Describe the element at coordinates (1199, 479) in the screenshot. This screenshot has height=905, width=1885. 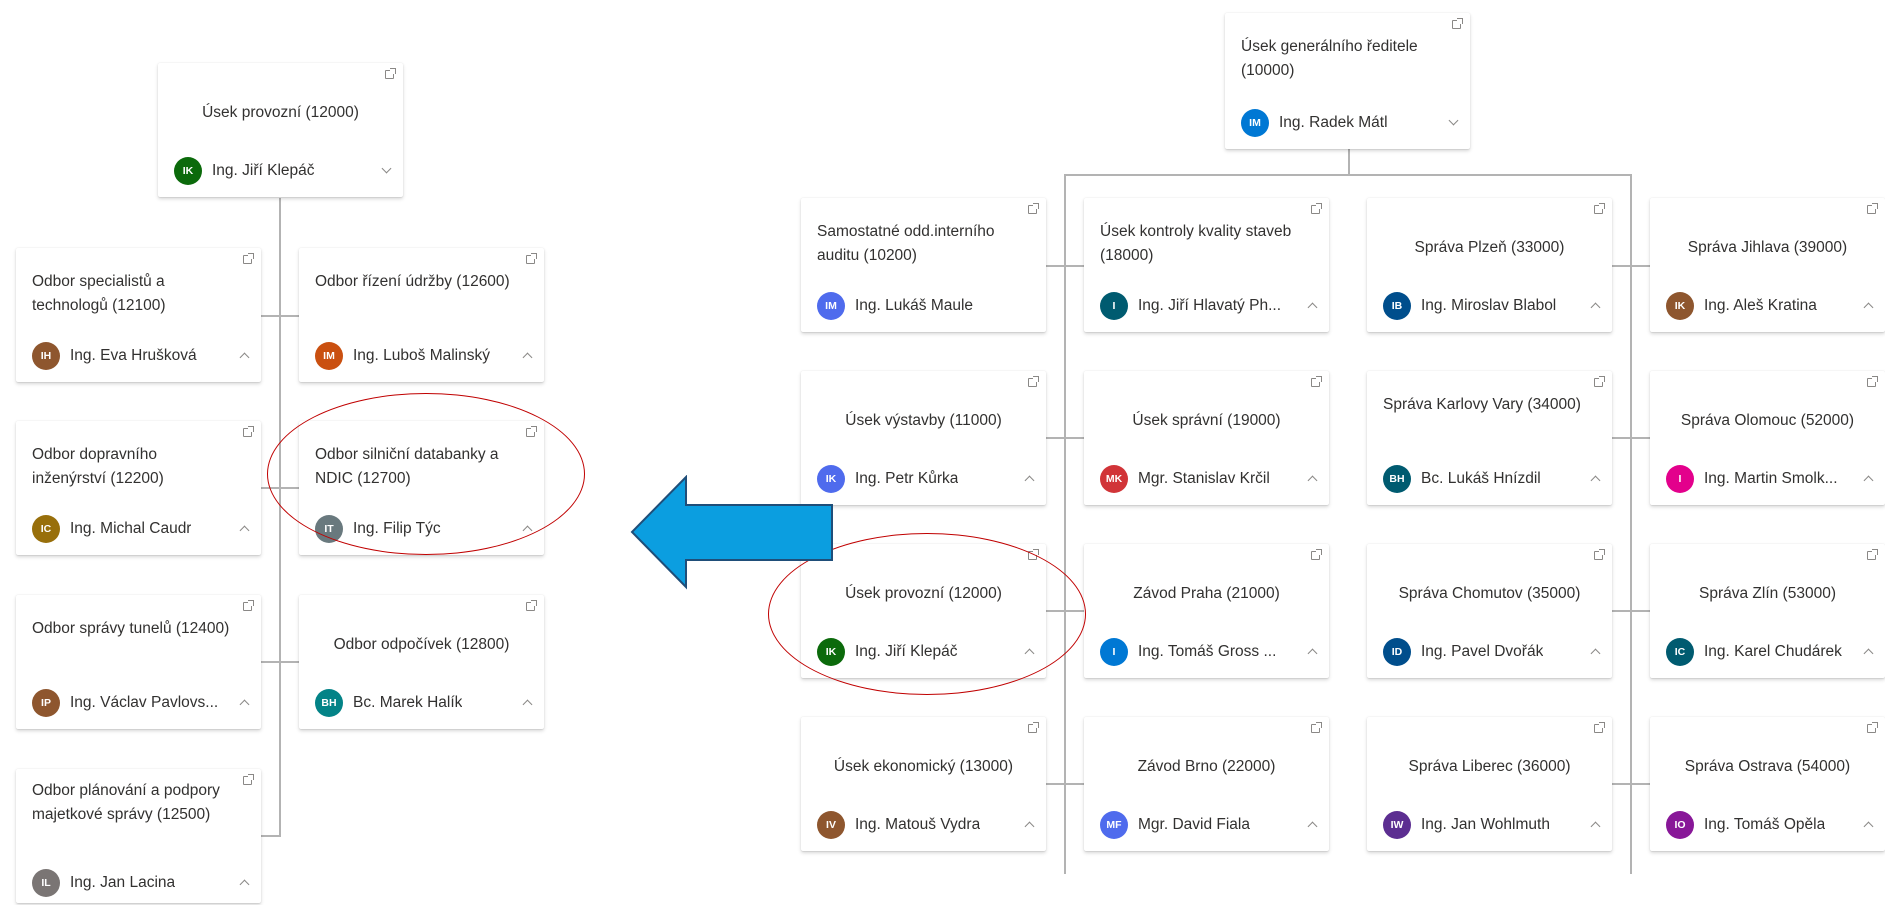
I see `manager-row: MK Mgr. Stanislav Krčil` at that location.